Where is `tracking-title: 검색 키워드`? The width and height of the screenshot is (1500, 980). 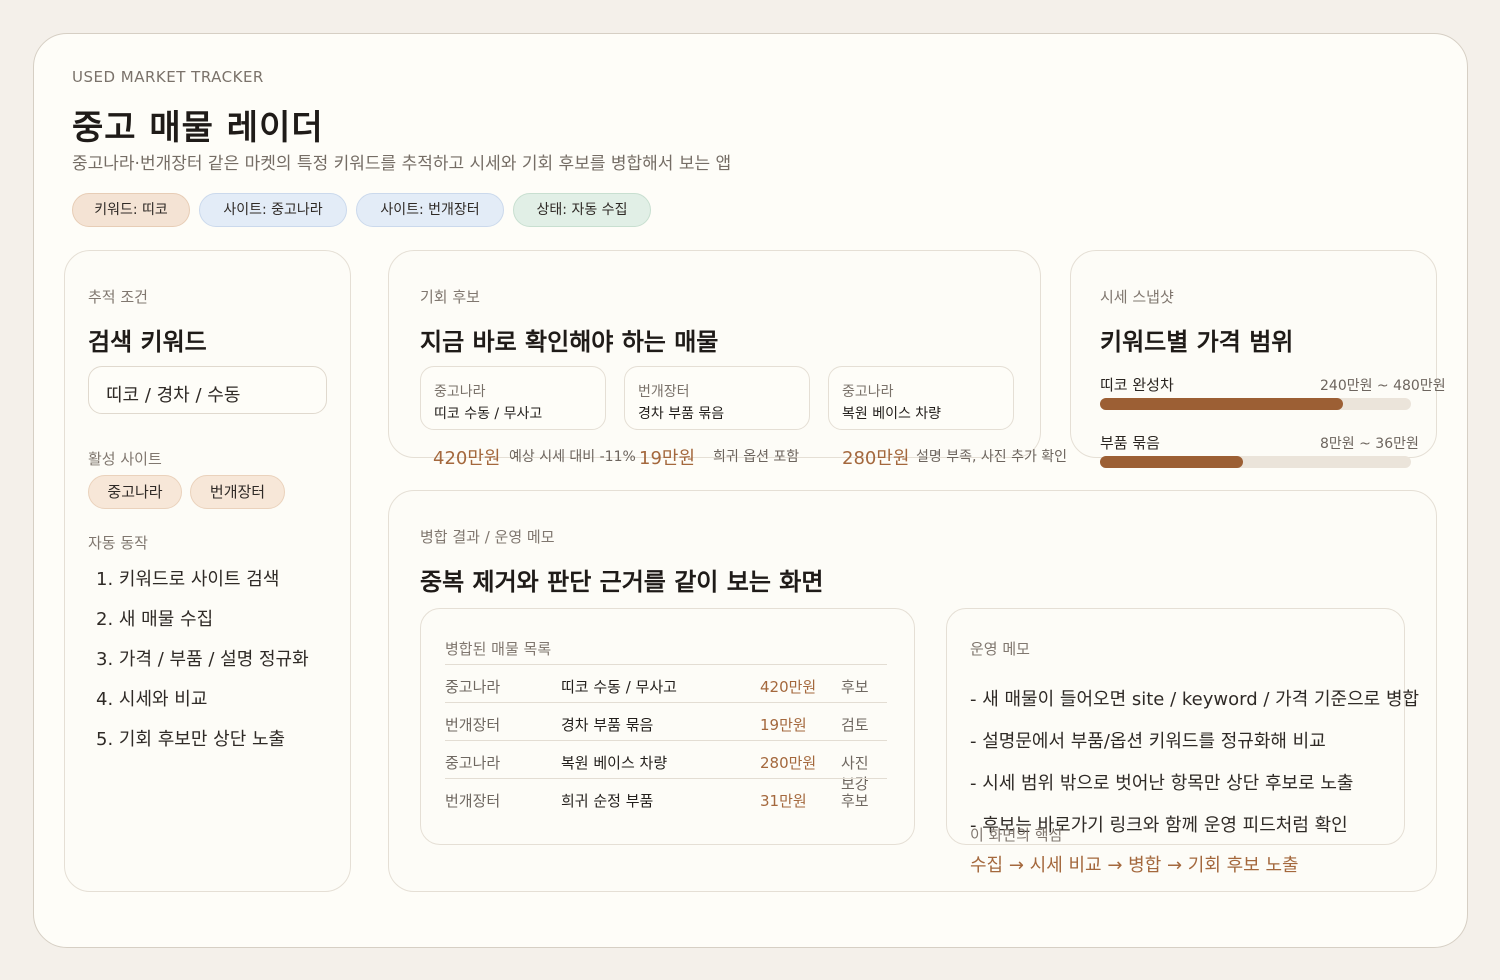 tracking-title: 검색 키워드 is located at coordinates (147, 342).